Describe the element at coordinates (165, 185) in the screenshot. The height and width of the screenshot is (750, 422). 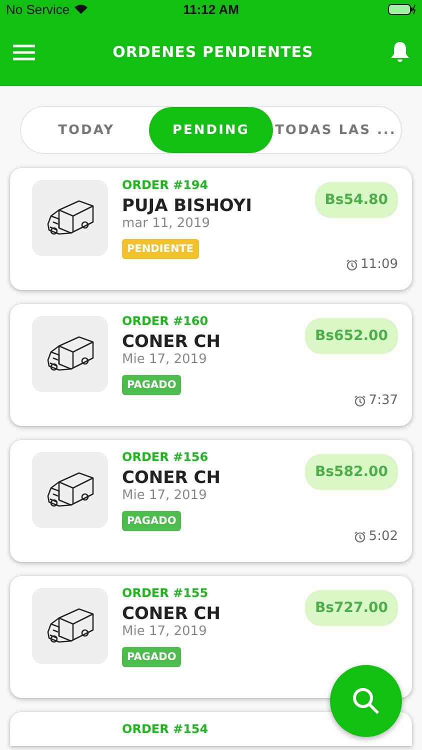
I see `order-number: ORDER #194` at that location.